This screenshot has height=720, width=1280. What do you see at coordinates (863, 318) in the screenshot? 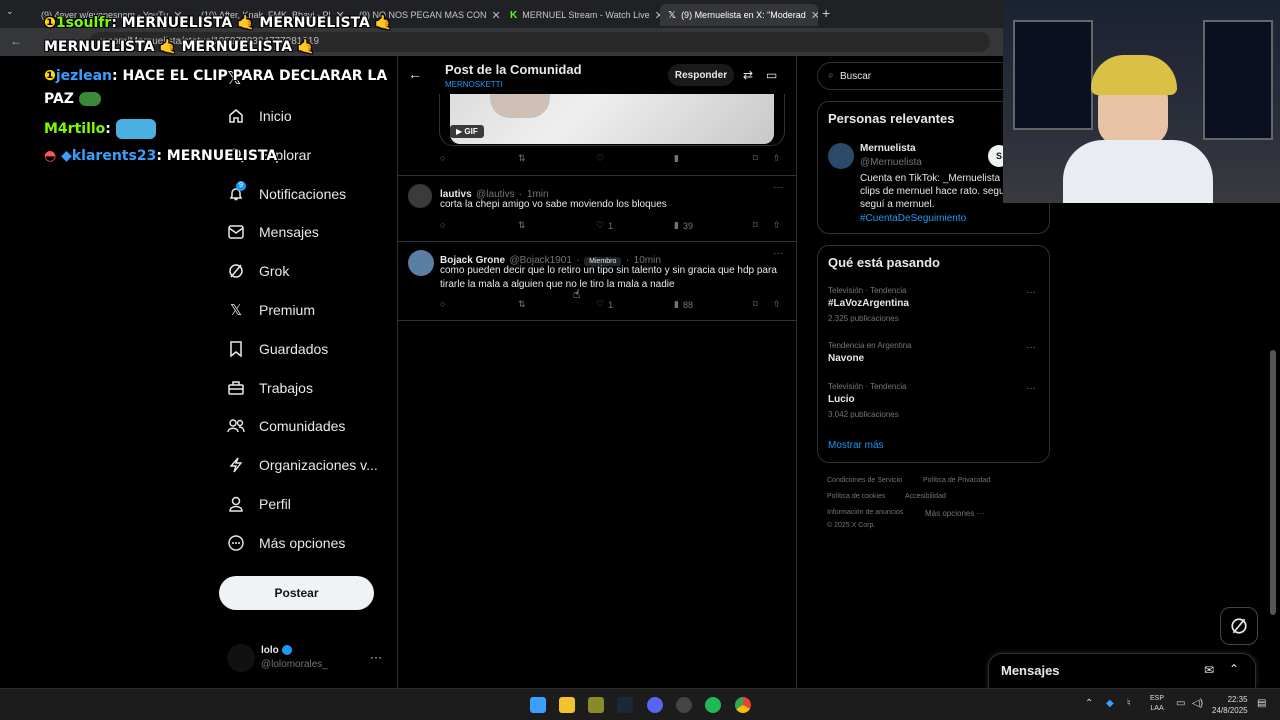
I see `trend-count: 2.325 publicaciones` at bounding box center [863, 318].